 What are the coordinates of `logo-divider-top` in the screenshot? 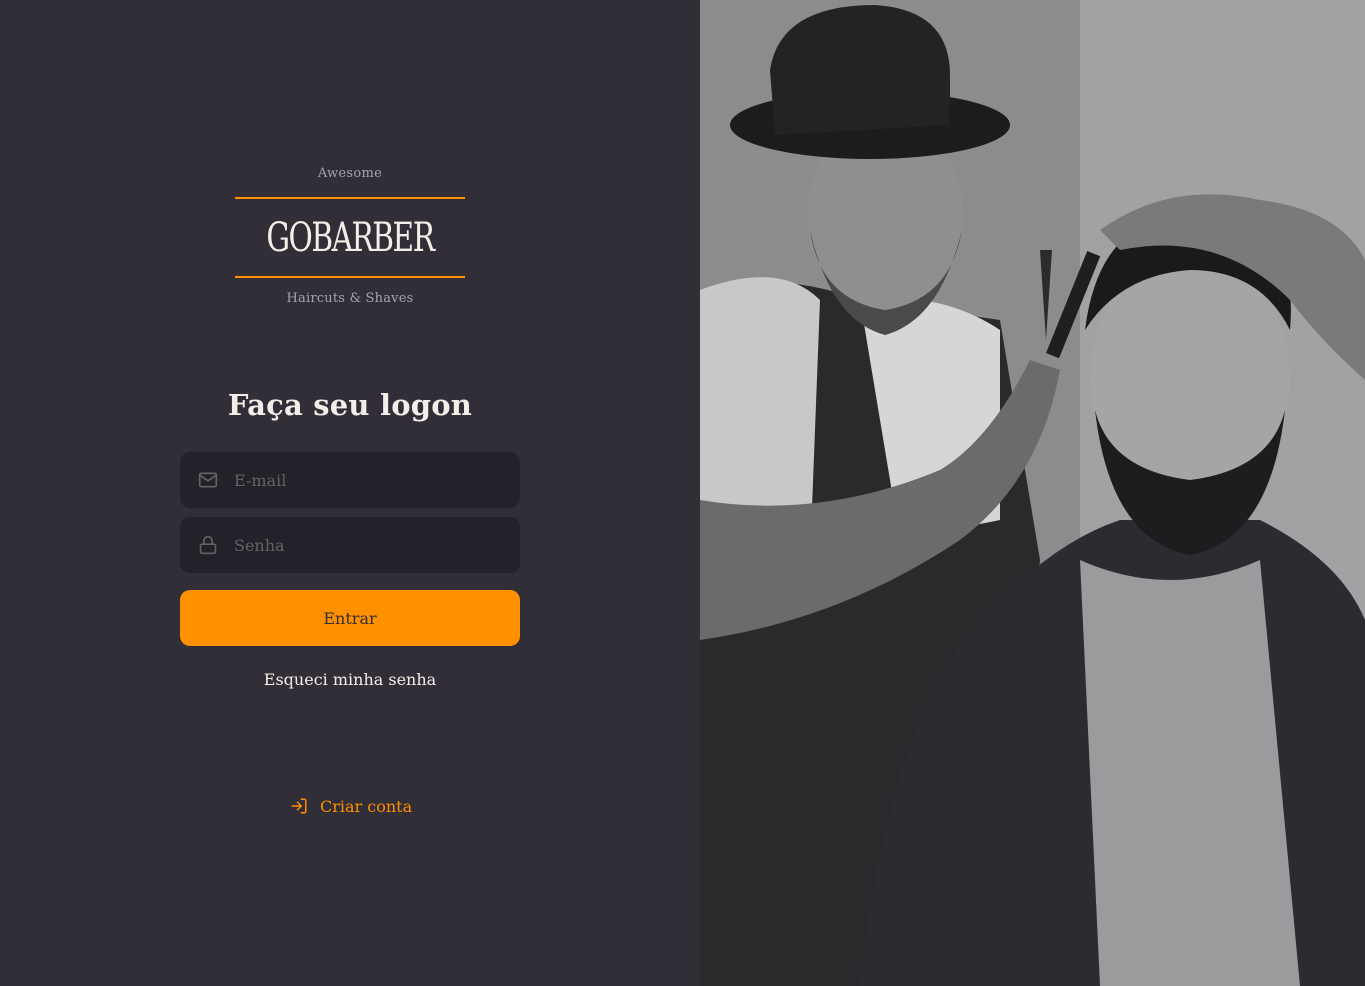 It's located at (350, 198).